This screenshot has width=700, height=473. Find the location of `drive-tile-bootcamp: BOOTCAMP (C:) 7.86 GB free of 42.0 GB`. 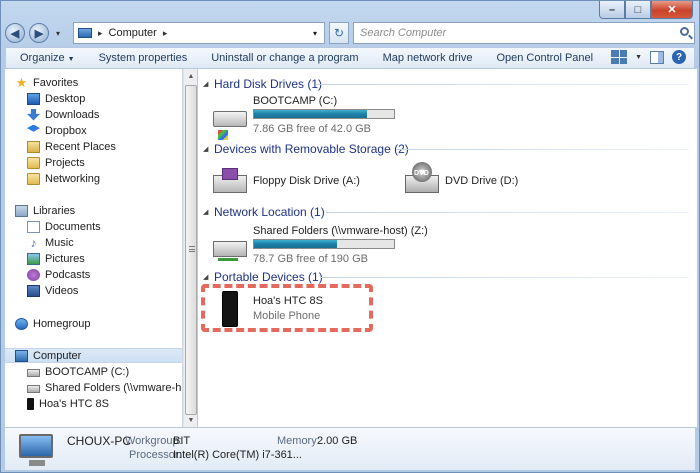

drive-tile-bootcamp: BOOTCAMP (C:) 7.86 GB free of 42.0 GB is located at coordinates (313, 117).